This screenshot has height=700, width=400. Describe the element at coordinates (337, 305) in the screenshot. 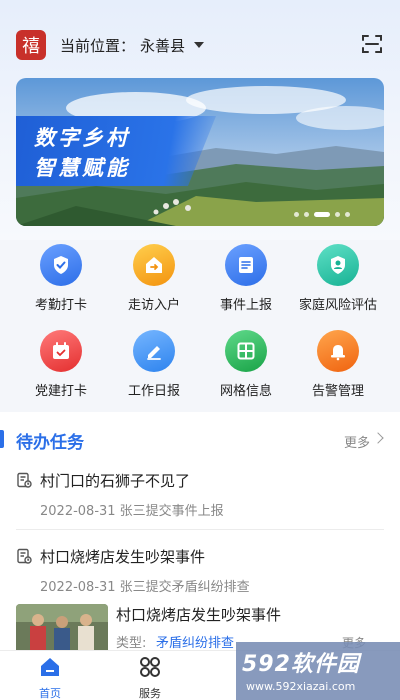

I see `grid-item-label: 家庭风险评估` at that location.